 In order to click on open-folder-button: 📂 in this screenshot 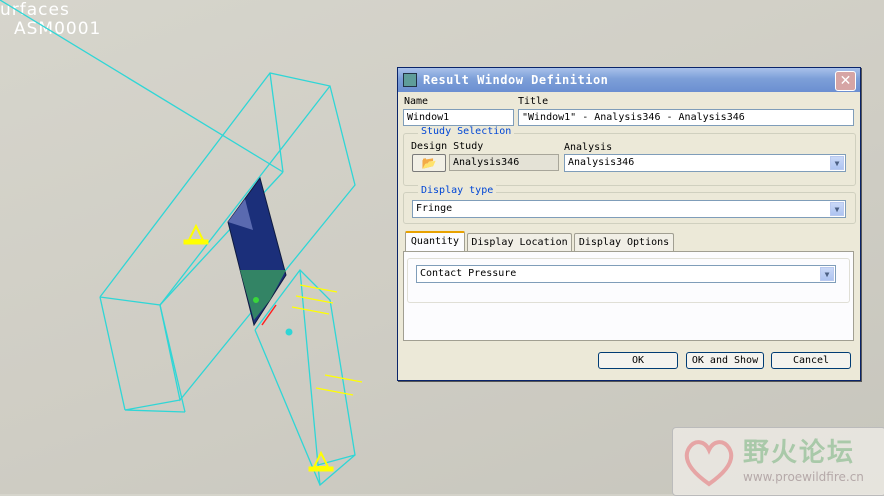, I will do `click(429, 163)`.